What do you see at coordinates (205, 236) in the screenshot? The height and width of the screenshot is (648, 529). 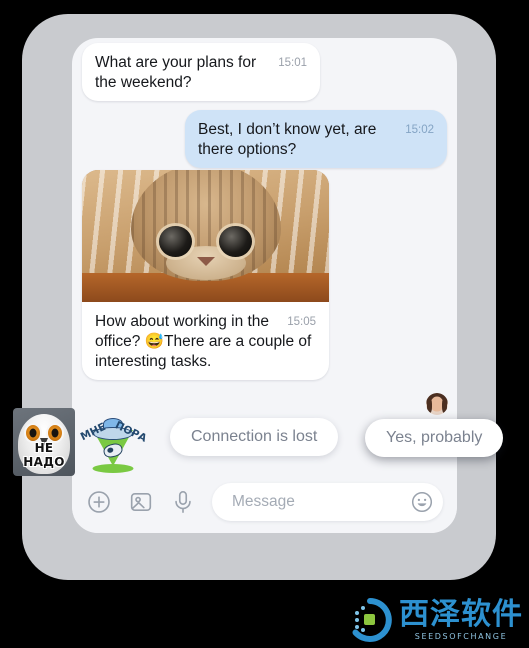 I see `cat-photo` at bounding box center [205, 236].